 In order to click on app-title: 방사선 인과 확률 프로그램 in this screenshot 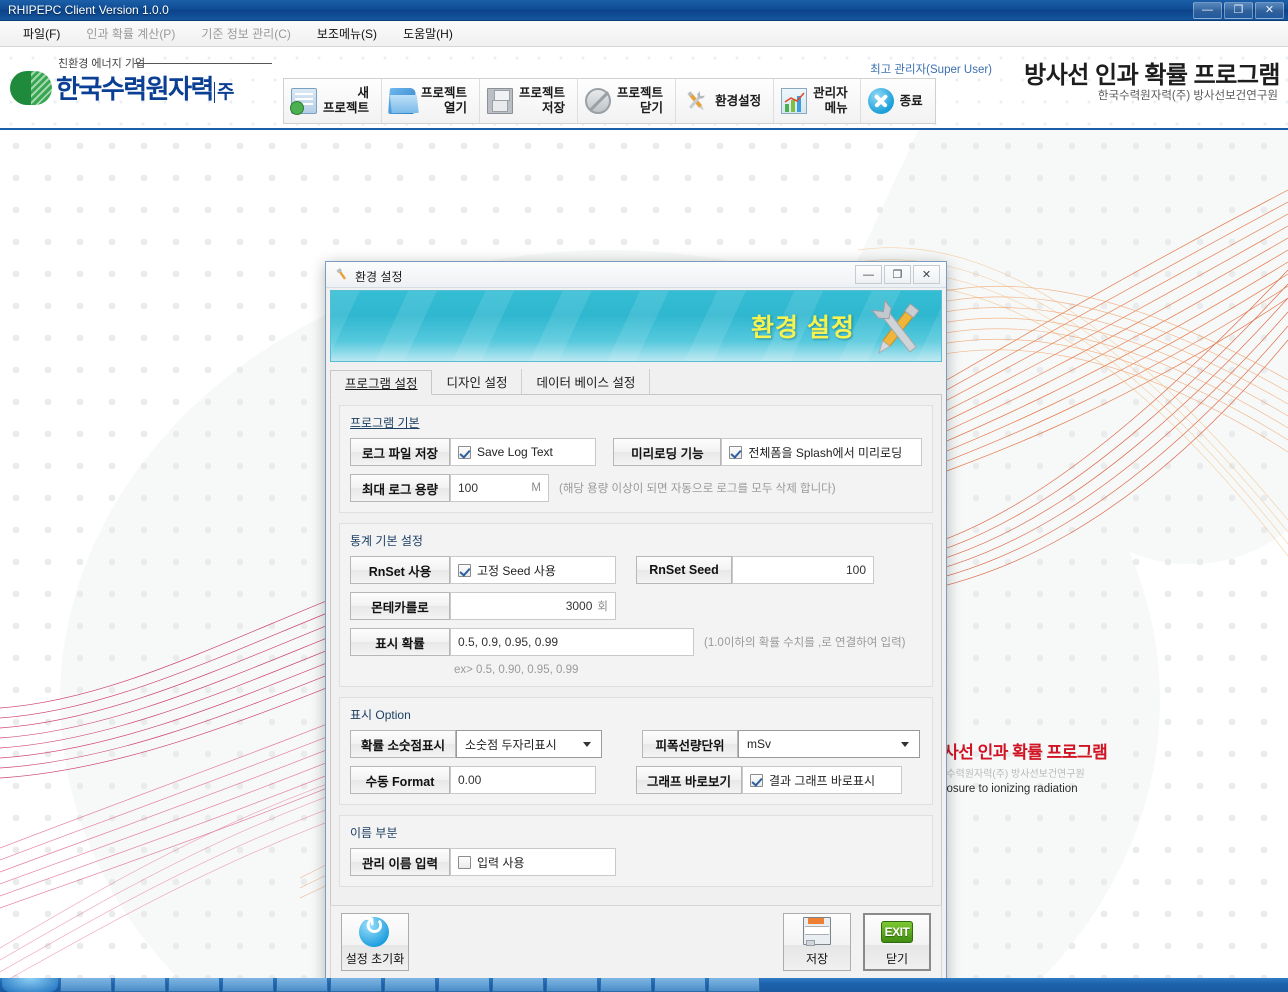, I will do `click(1152, 75)`.